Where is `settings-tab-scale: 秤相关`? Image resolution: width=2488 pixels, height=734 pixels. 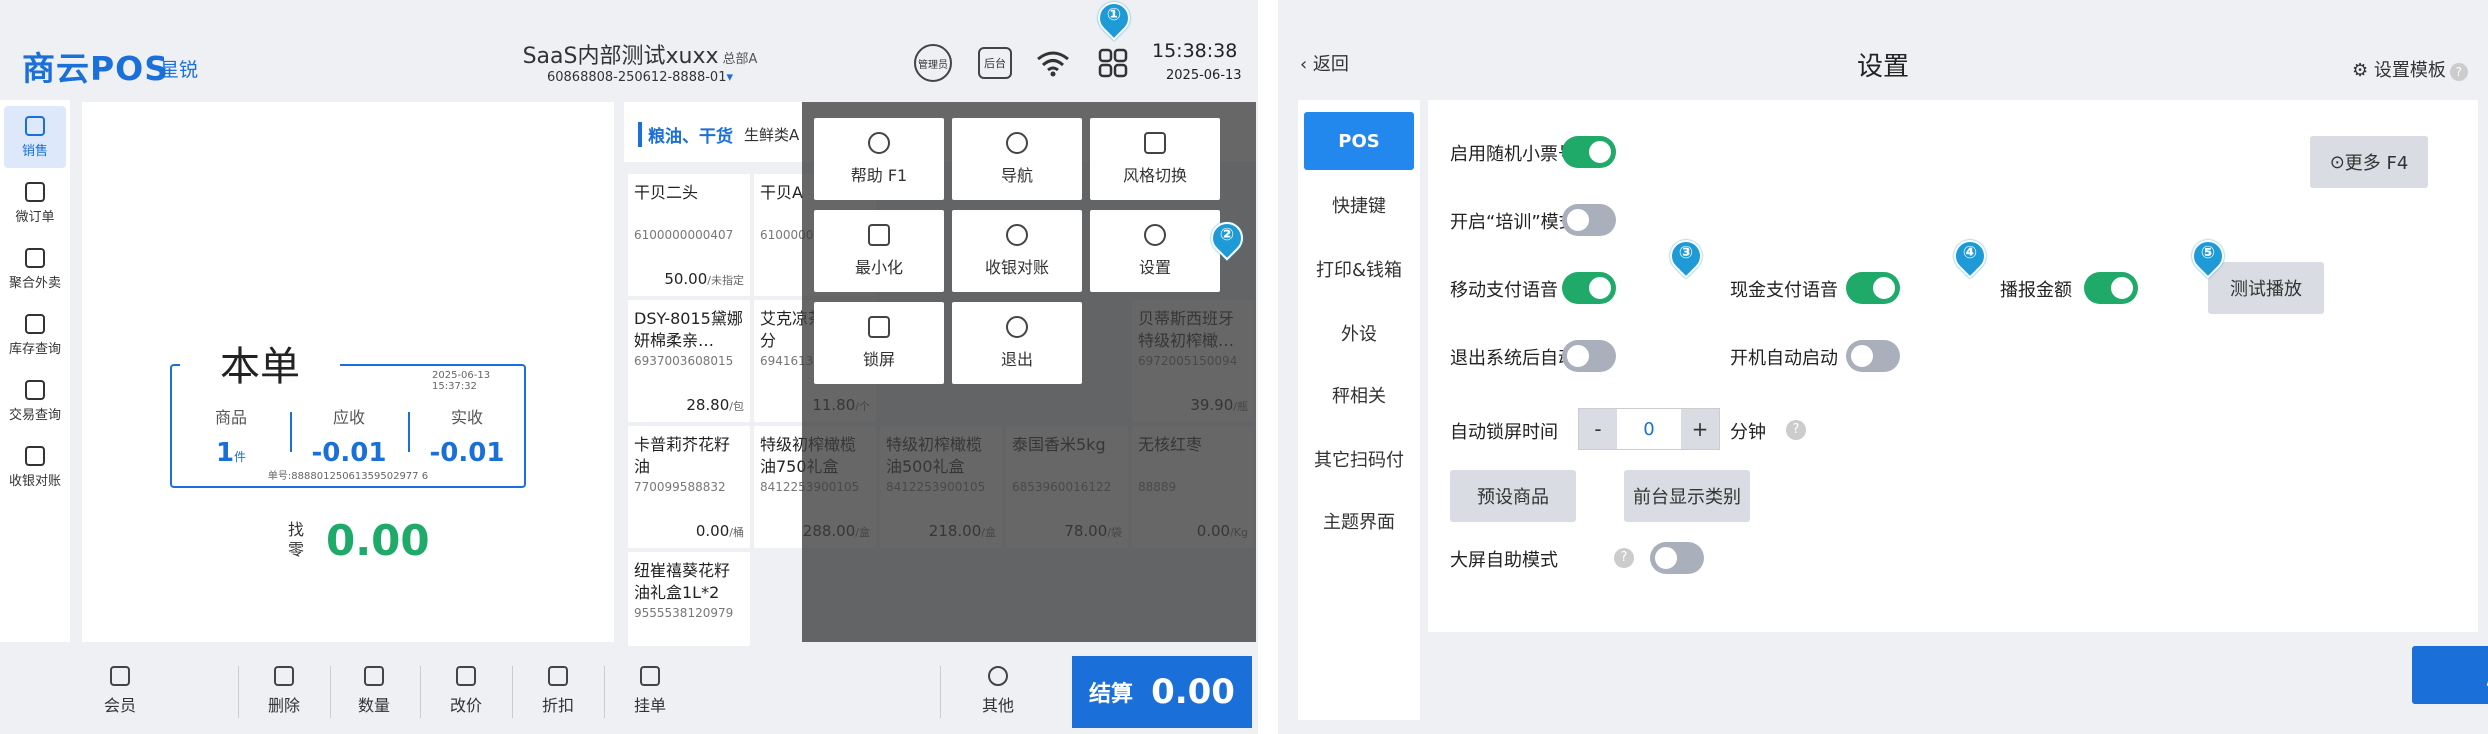 settings-tab-scale: 秤相关 is located at coordinates (1359, 395).